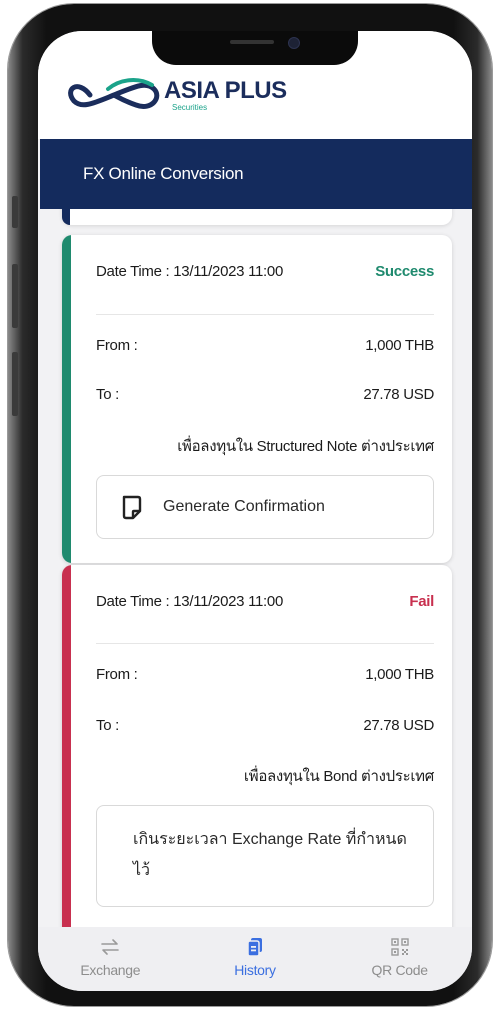  I want to click on tab-history-label: History, so click(255, 970).